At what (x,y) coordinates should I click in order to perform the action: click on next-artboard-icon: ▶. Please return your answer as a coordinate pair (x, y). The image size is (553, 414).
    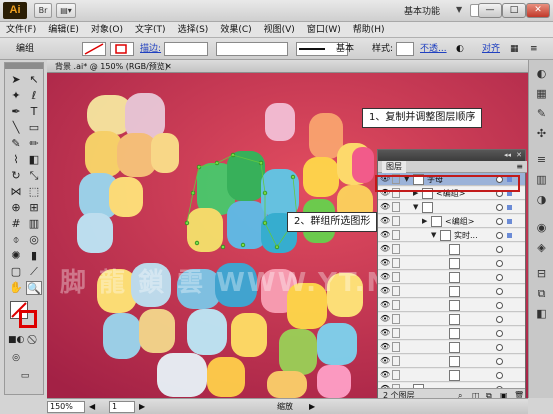
    Looking at the image, I should click on (142, 407).